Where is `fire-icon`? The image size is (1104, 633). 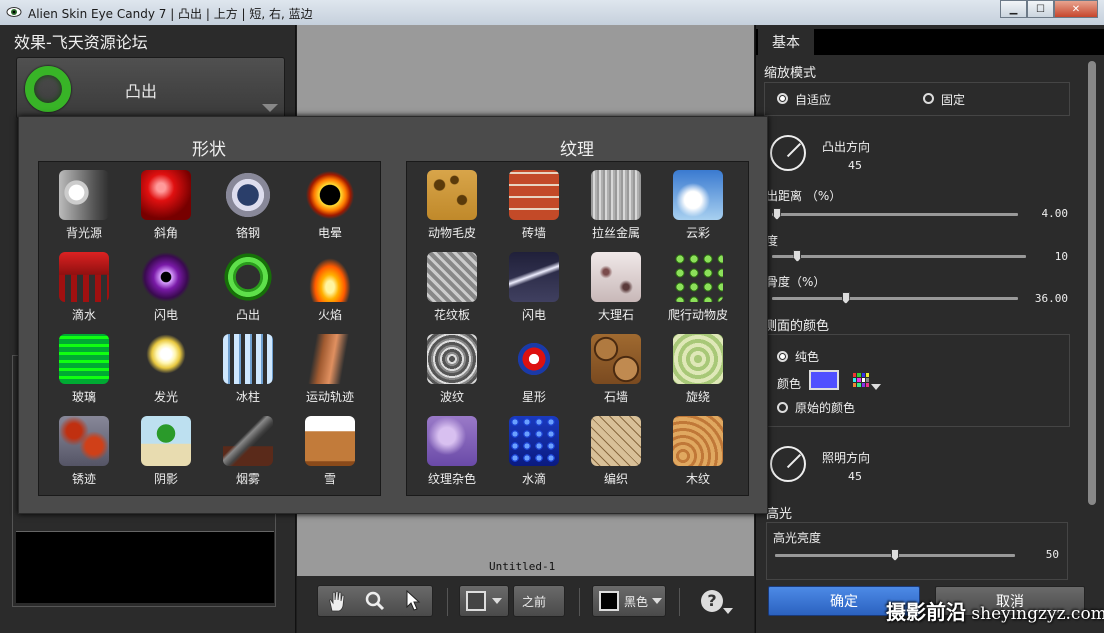 fire-icon is located at coordinates (330, 277).